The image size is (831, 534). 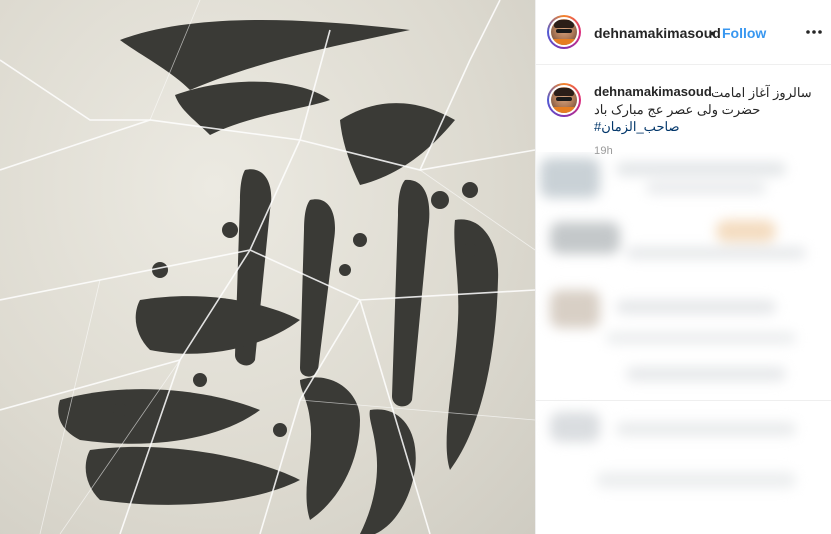 What do you see at coordinates (814, 32) in the screenshot?
I see `more-options-icon` at bounding box center [814, 32].